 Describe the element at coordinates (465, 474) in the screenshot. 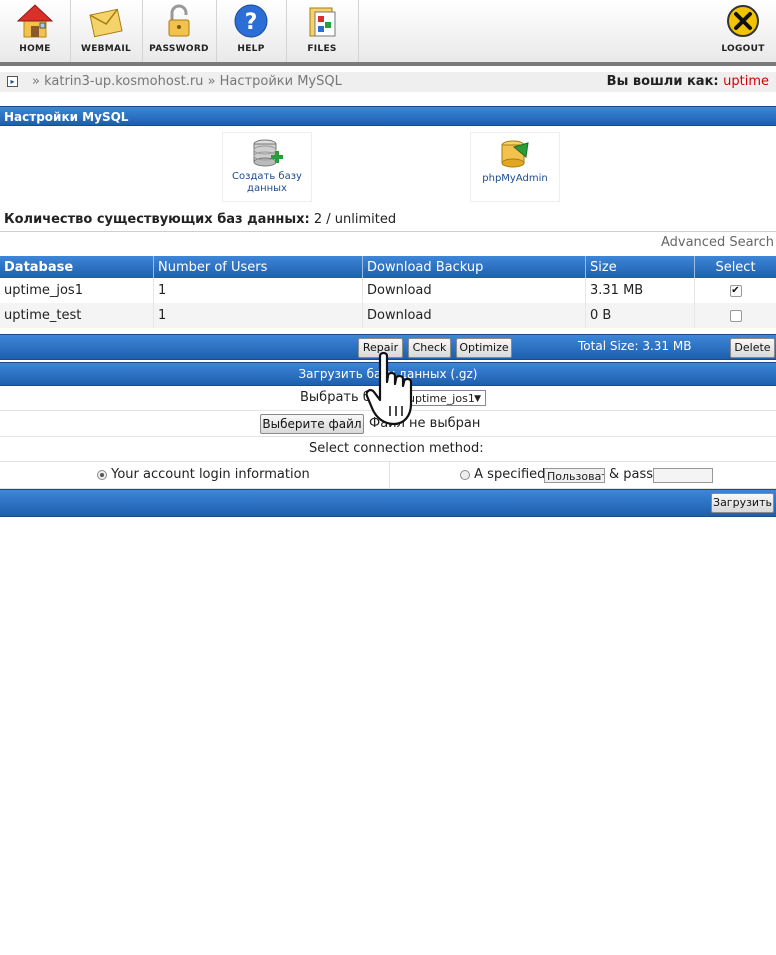

I see `specified-login-radio` at that location.